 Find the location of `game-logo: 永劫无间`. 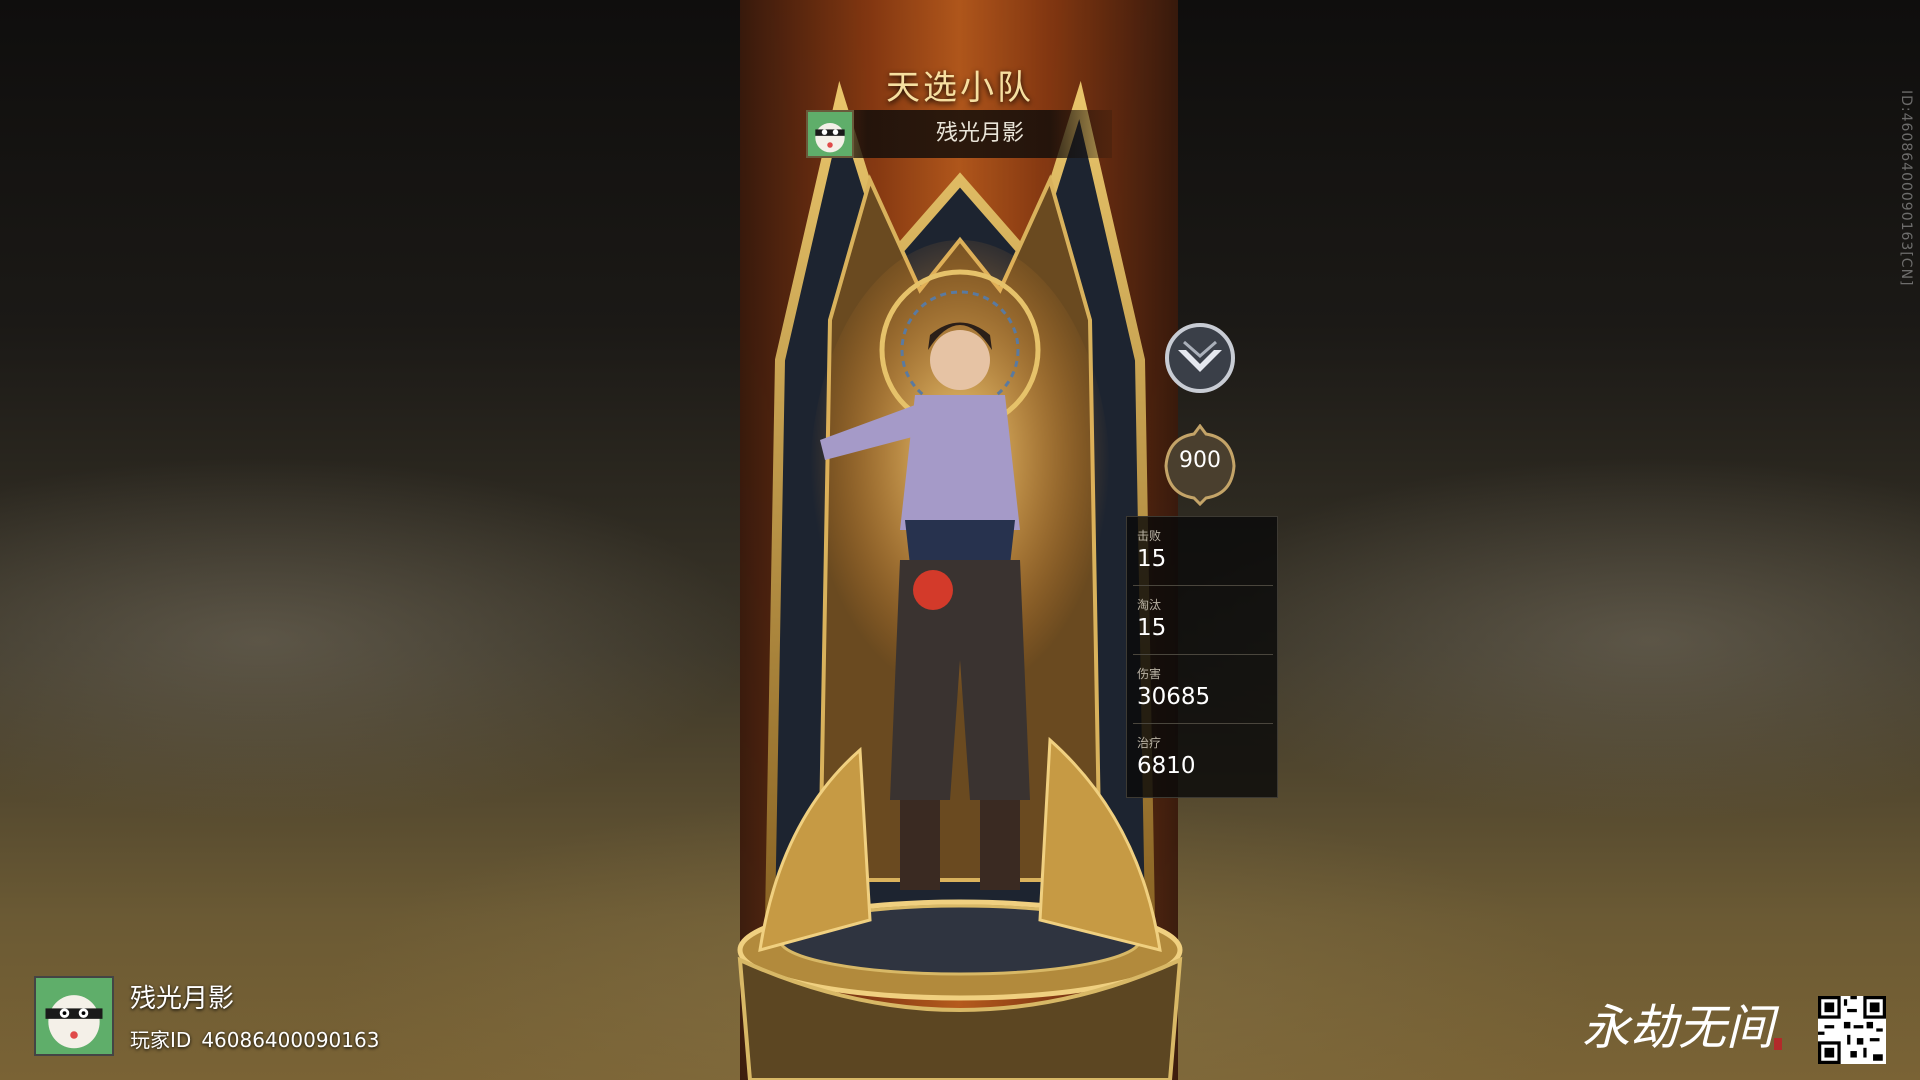

game-logo: 永劫无间 is located at coordinates (1682, 1028).